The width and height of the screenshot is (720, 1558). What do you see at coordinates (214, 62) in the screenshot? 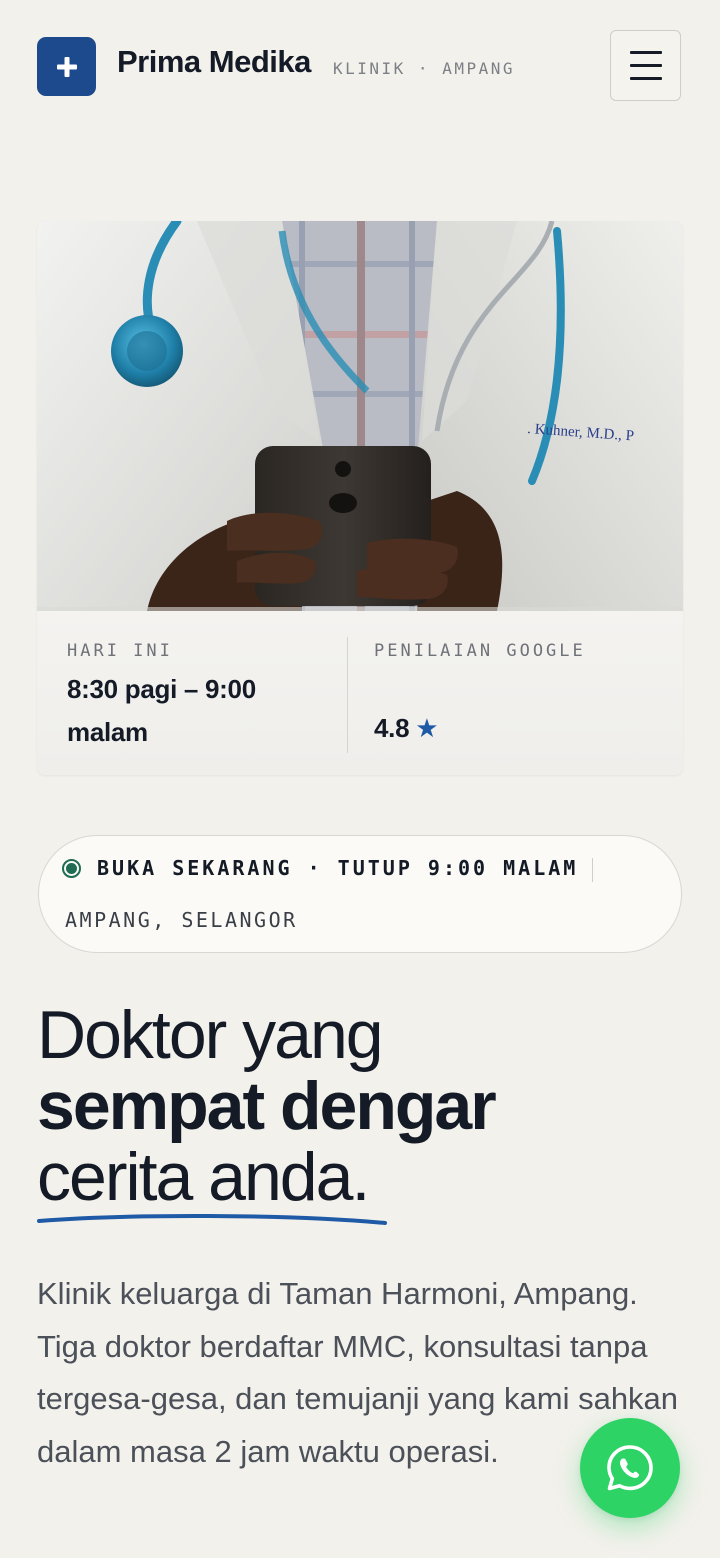
I see `brand-name: Prima Medika` at bounding box center [214, 62].